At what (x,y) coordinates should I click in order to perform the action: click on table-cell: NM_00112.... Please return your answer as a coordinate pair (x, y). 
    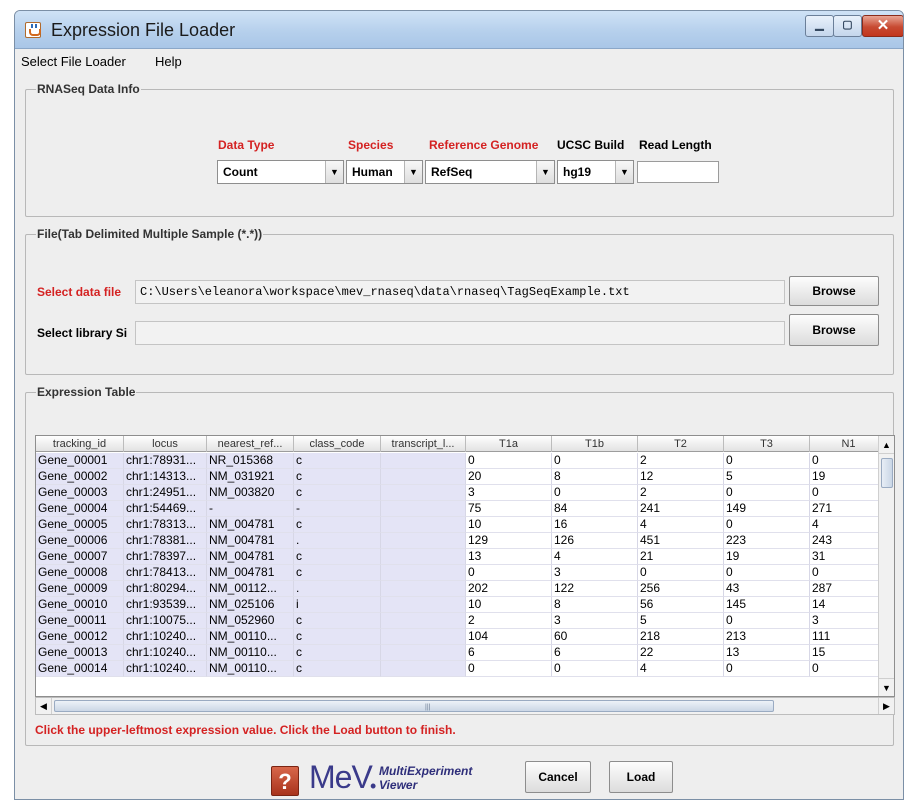
    Looking at the image, I should click on (250, 589).